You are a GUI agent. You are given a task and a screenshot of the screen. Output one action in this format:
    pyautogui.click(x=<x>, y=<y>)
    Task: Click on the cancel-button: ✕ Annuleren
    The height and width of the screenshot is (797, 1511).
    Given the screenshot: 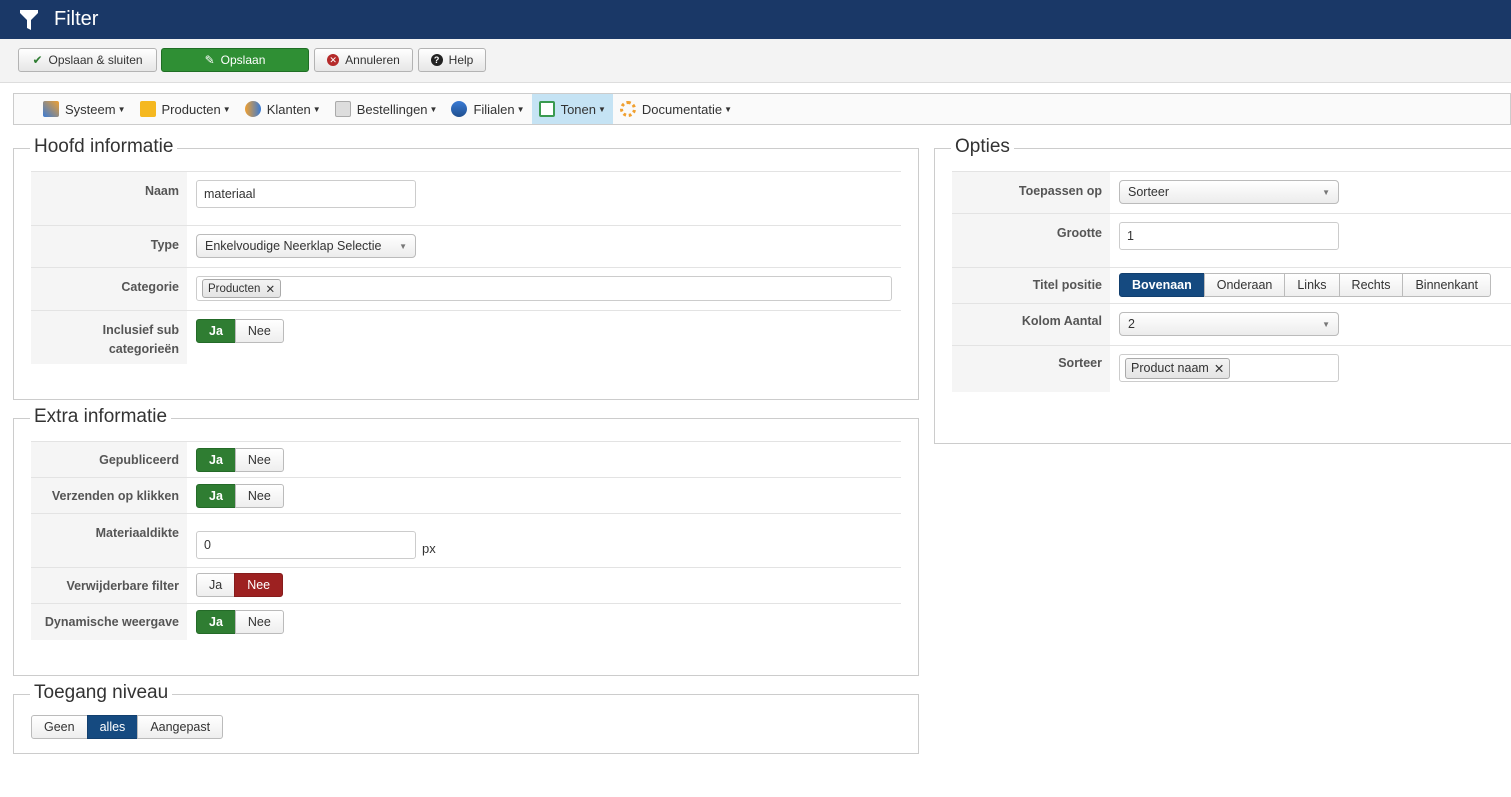 What is the action you would take?
    pyautogui.click(x=363, y=60)
    